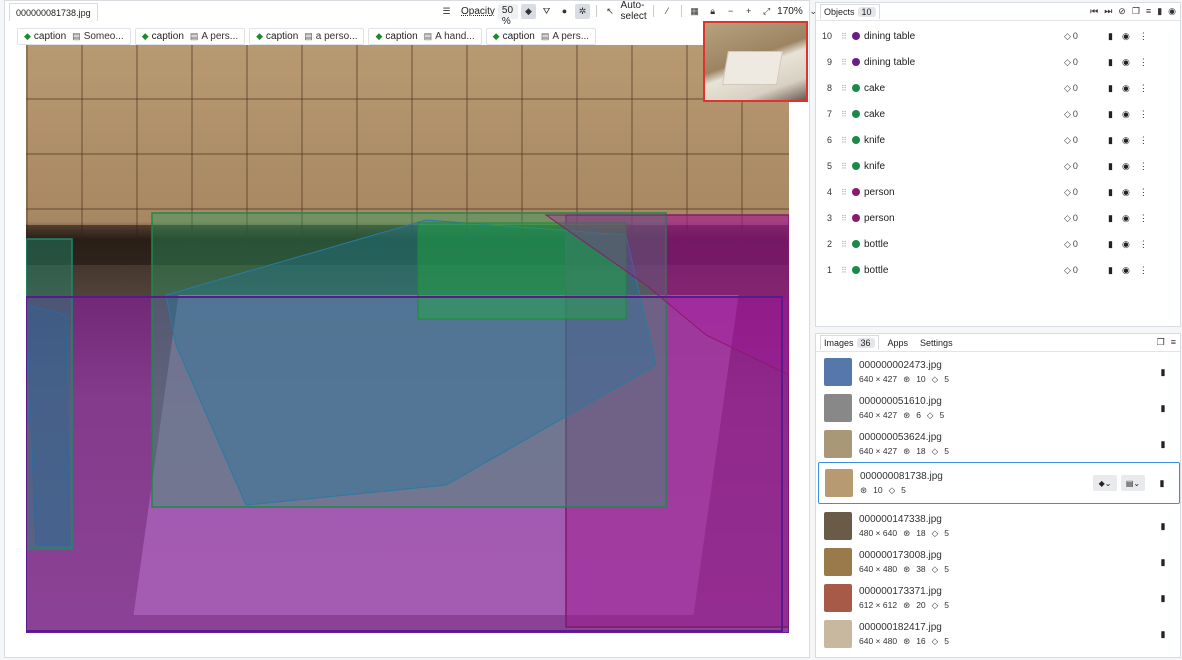 This screenshot has height=660, width=1182. What do you see at coordinates (528, 11) in the screenshot?
I see `tag-mode-icon: ◆` at bounding box center [528, 11].